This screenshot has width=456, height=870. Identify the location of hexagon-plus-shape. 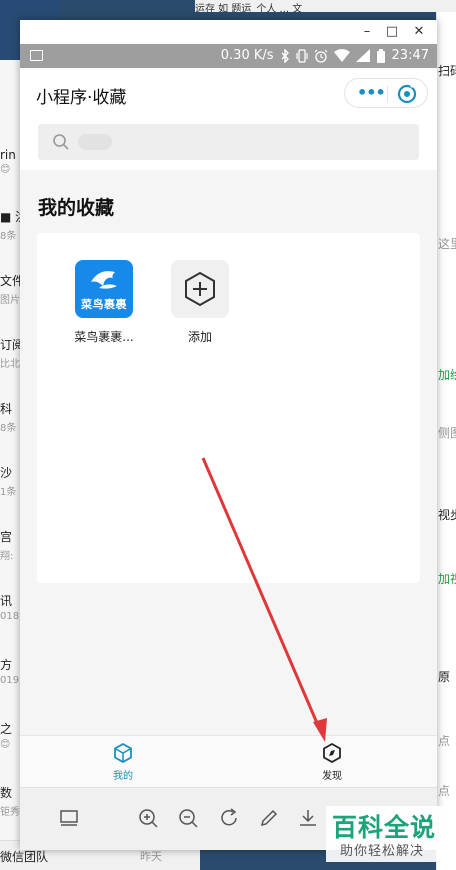
(200, 289).